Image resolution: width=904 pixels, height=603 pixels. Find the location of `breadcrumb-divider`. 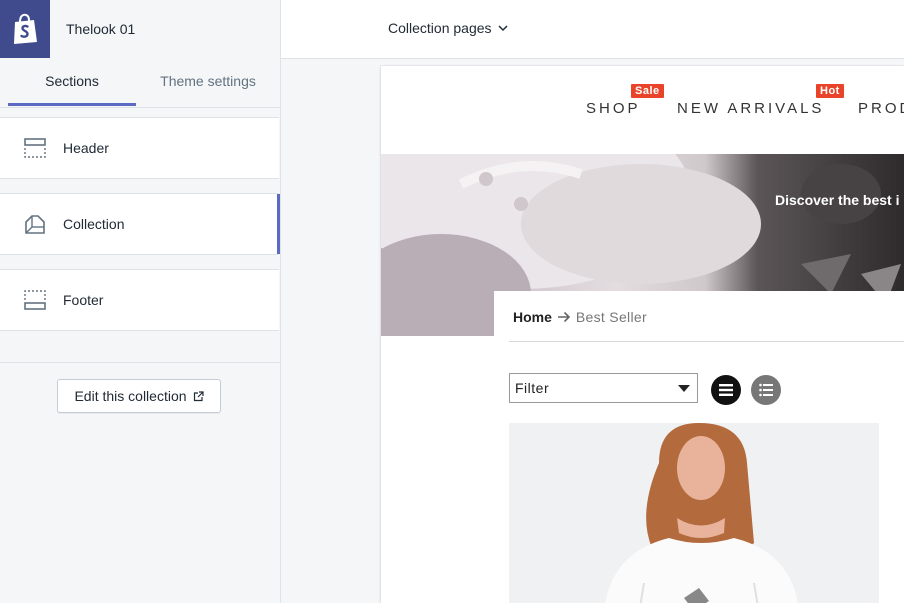

breadcrumb-divider is located at coordinates (706, 341).